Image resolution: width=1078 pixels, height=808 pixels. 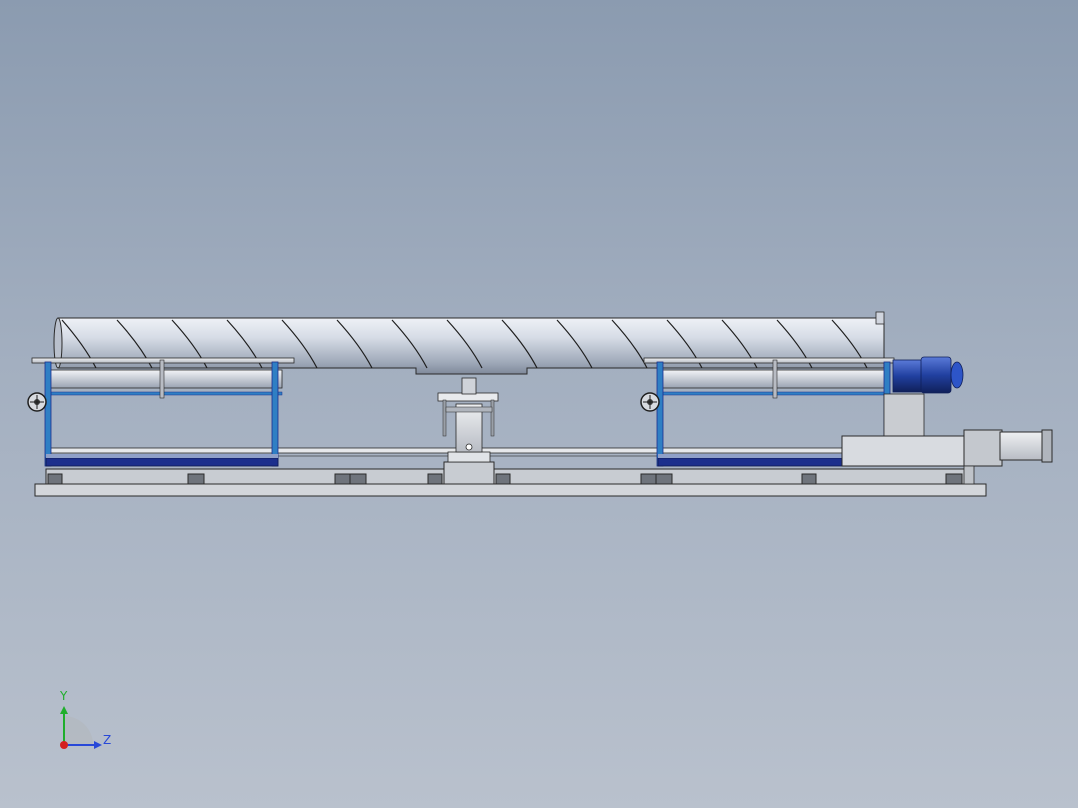 What do you see at coordinates (64, 745) in the screenshot?
I see `x-axis-origin-icon` at bounding box center [64, 745].